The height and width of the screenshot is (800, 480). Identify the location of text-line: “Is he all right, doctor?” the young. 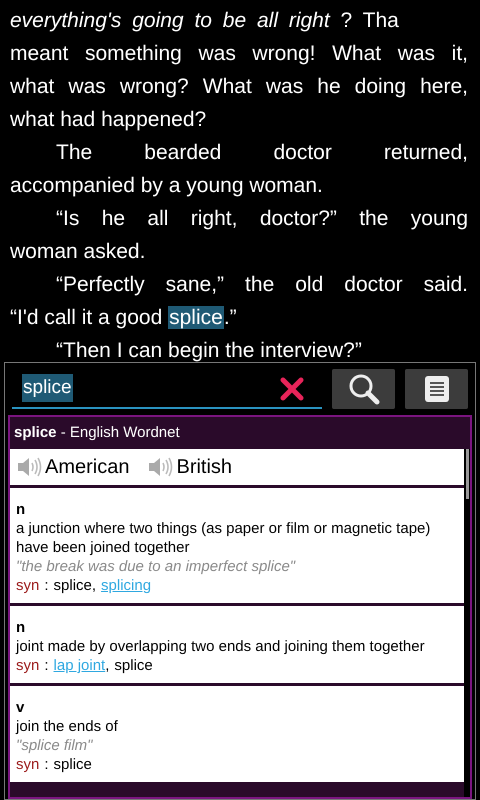
(261, 219).